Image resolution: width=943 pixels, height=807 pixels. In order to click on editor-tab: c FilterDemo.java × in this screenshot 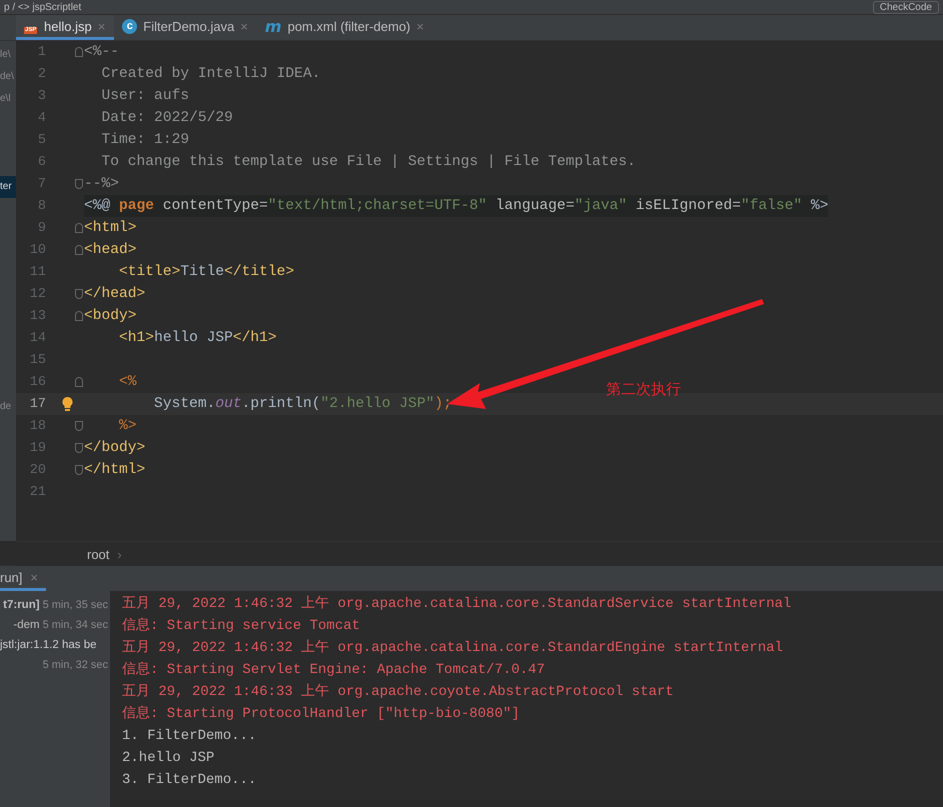, I will do `click(185, 27)`.